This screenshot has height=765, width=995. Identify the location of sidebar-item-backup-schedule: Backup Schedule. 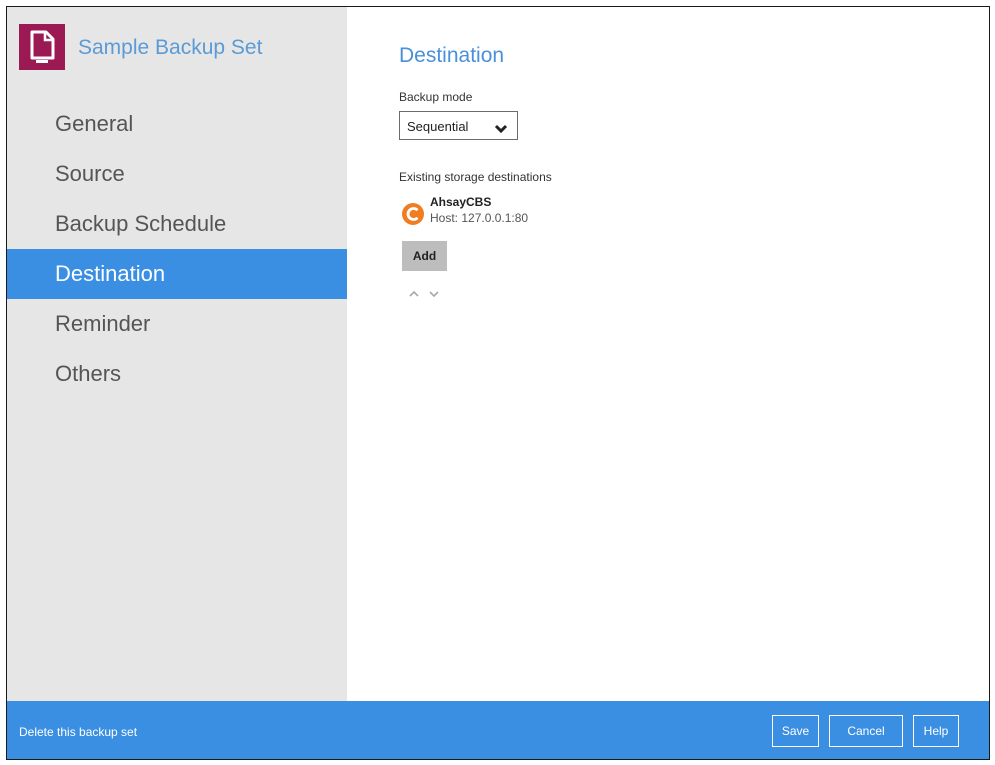
(177, 224).